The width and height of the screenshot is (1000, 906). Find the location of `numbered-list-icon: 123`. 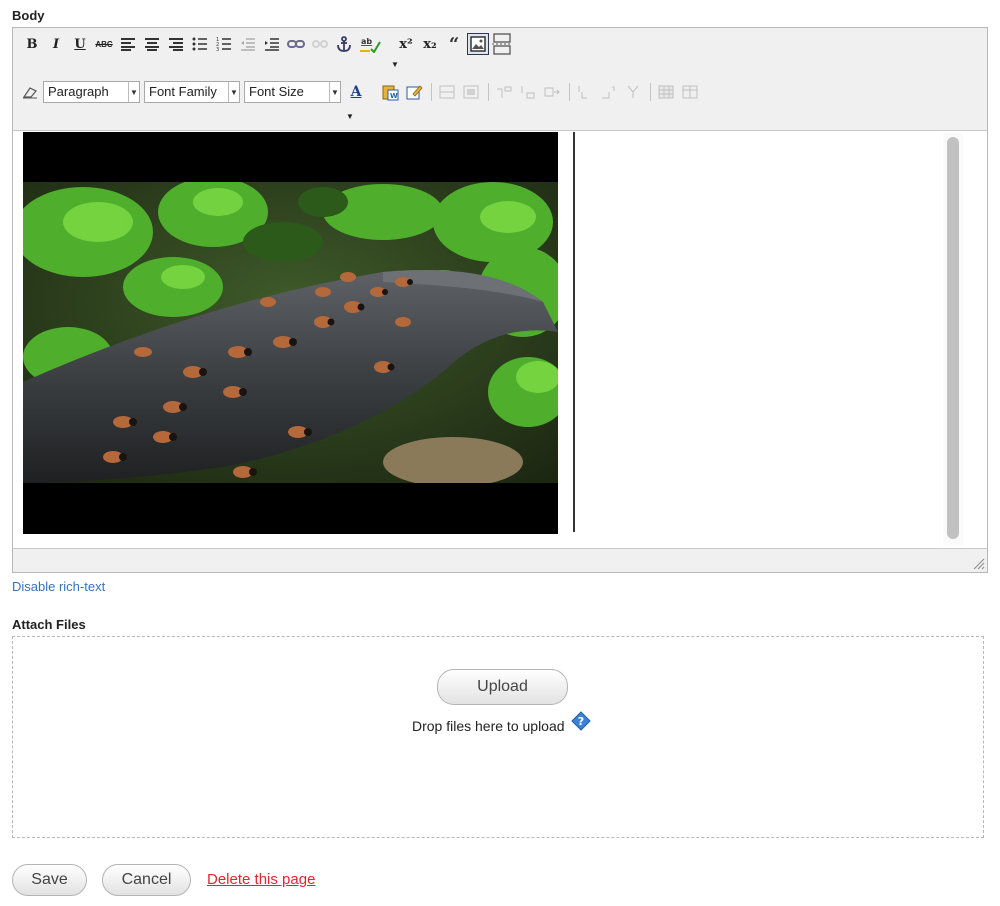

numbered-list-icon: 123 is located at coordinates (224, 44).